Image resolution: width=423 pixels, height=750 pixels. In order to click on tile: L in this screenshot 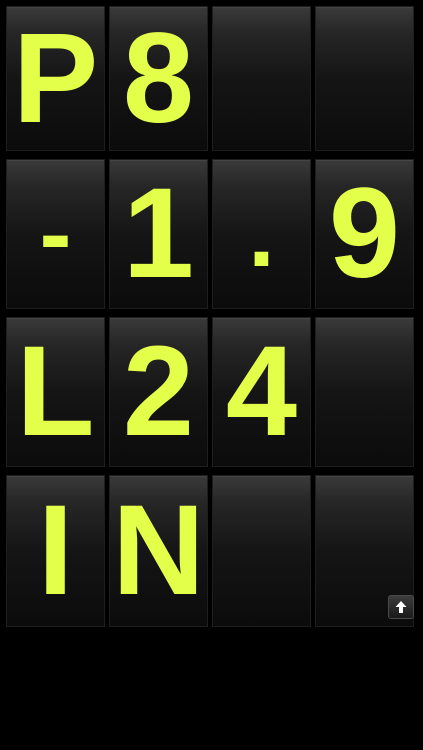, I will do `click(55, 392)`.